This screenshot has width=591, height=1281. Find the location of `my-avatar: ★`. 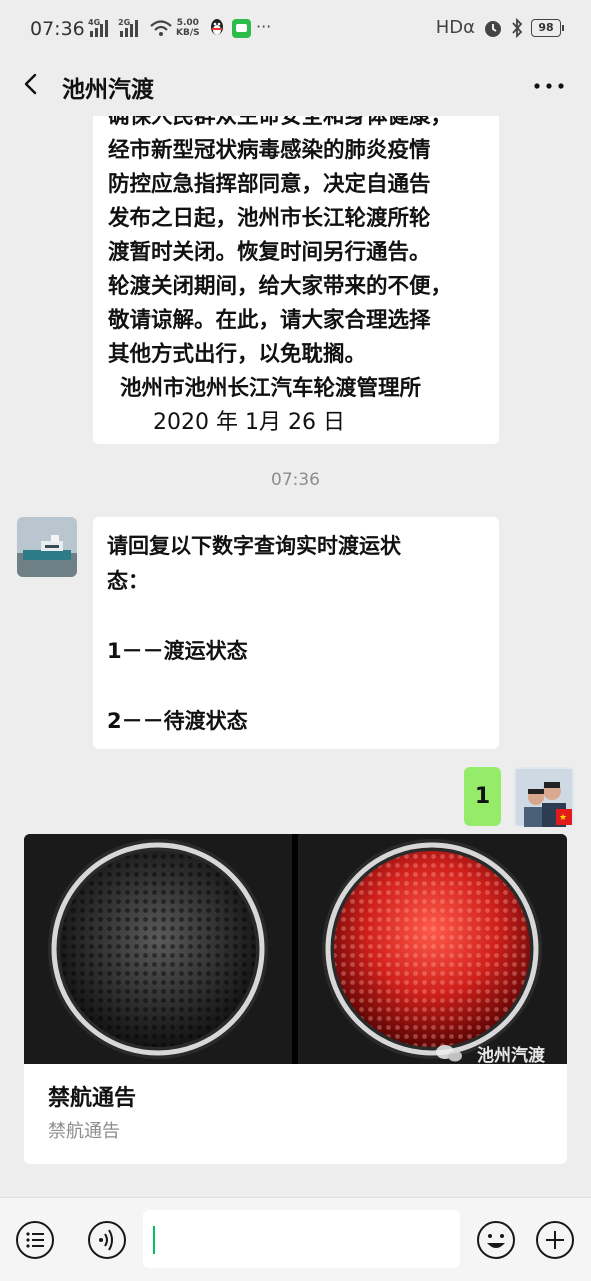

my-avatar: ★ is located at coordinates (544, 797).